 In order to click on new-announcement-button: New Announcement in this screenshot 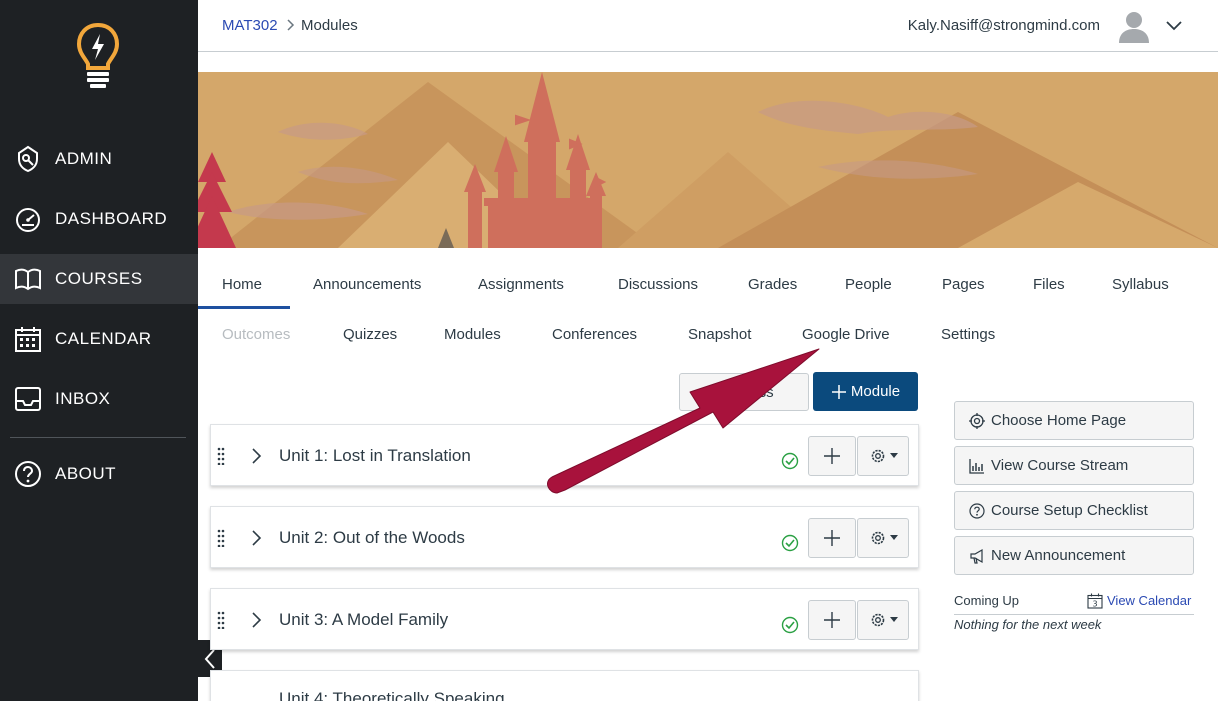, I will do `click(1074, 555)`.